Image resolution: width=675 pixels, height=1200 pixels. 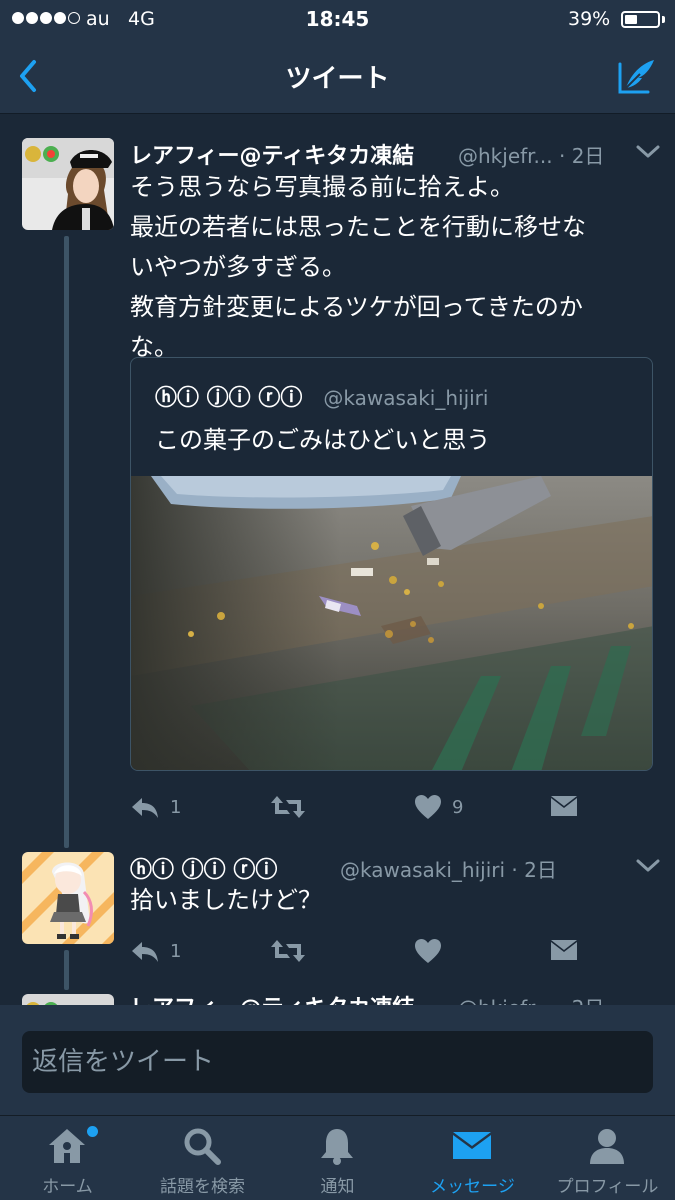 I want to click on quoted-tweet-text: この菓子のごみはひどいと思う, so click(x=323, y=440).